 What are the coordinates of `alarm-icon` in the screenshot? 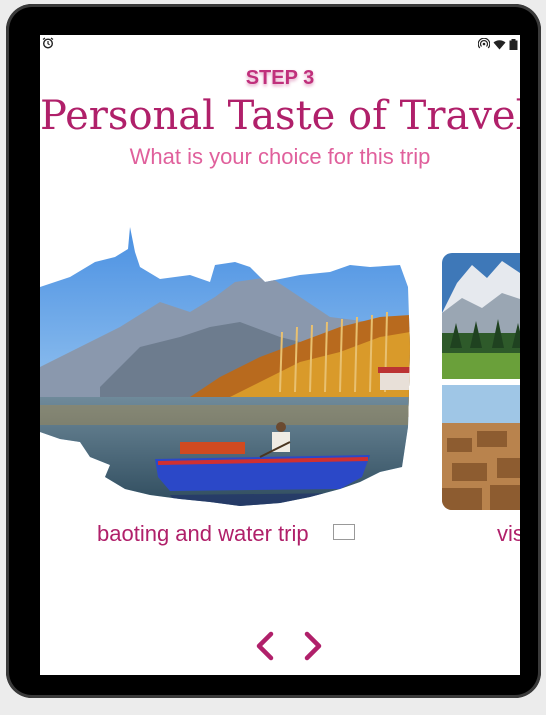 It's located at (48, 42).